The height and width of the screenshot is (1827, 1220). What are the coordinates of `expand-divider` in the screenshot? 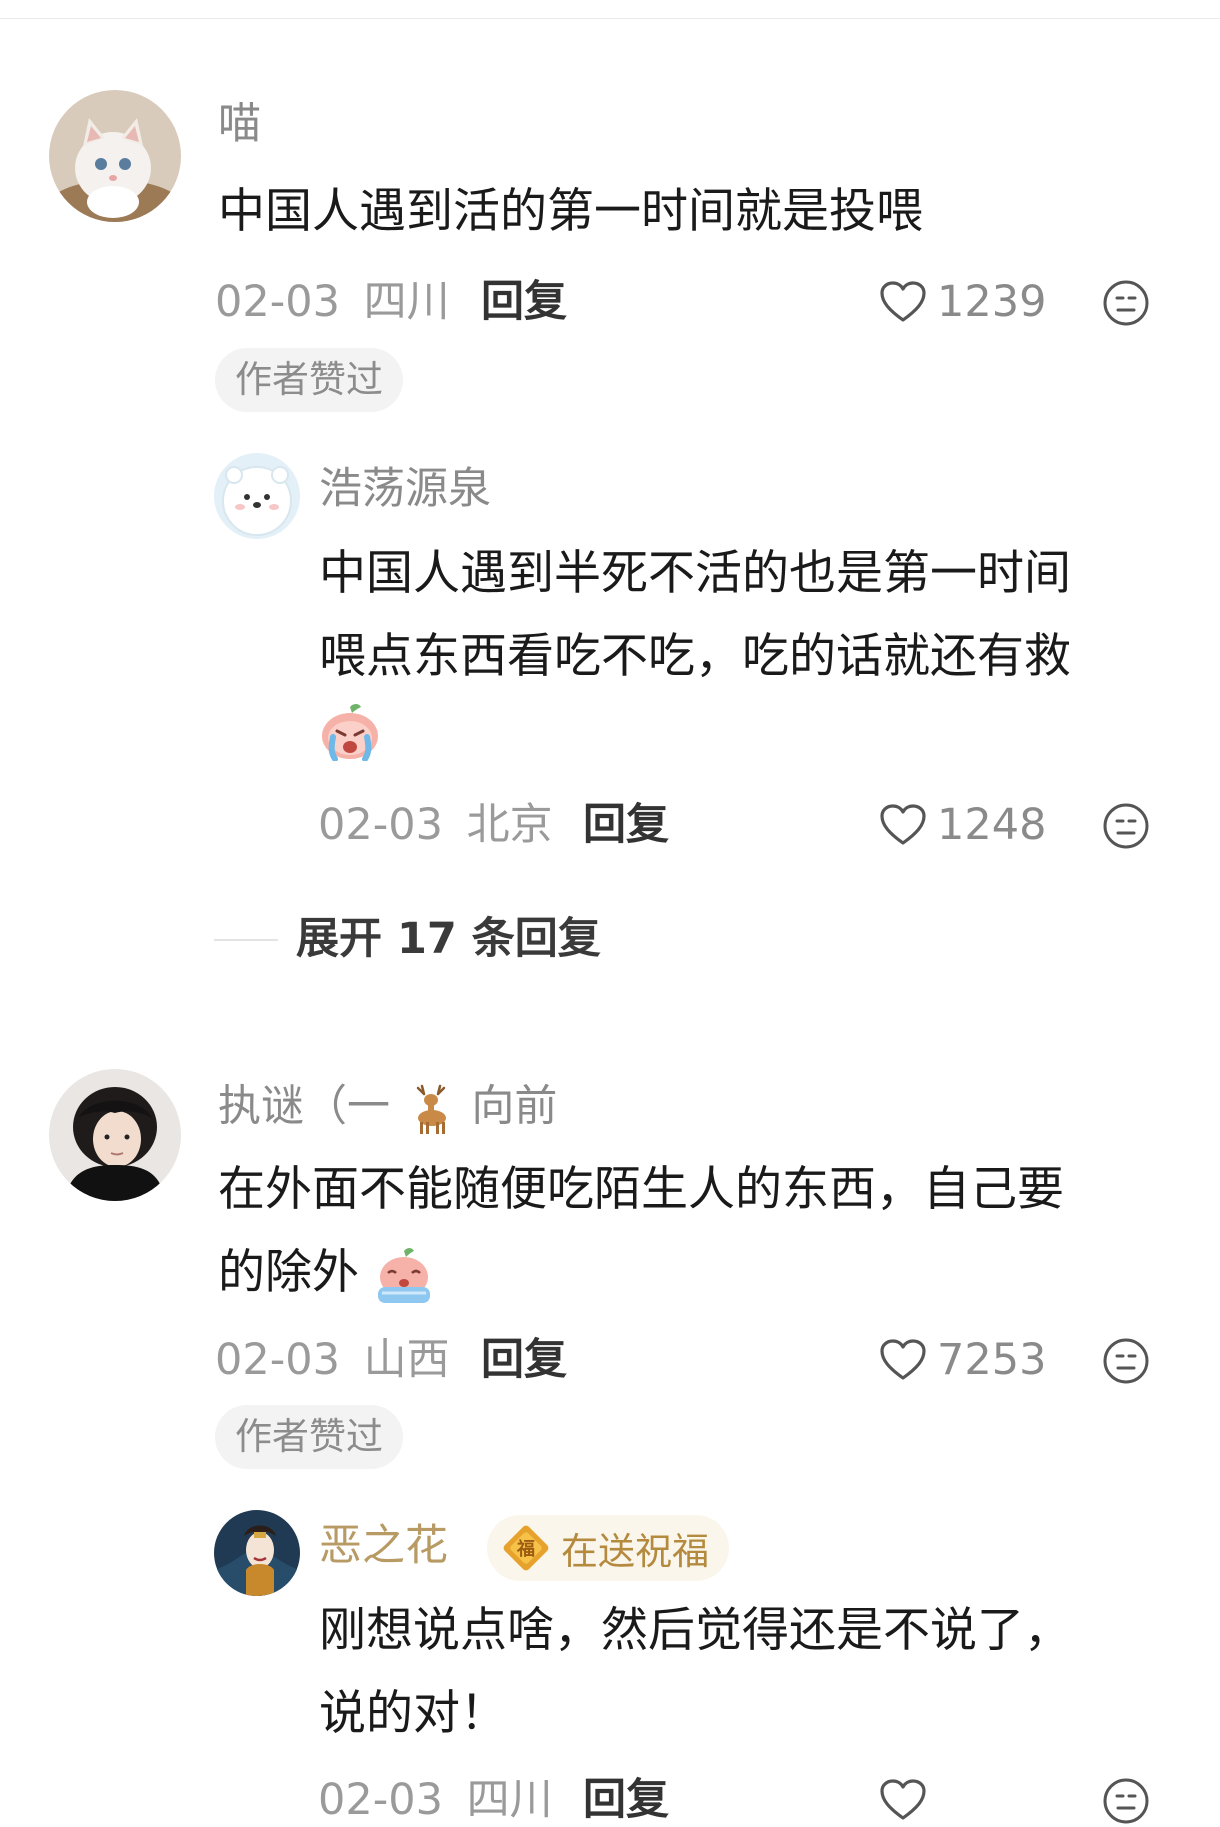 It's located at (246, 940).